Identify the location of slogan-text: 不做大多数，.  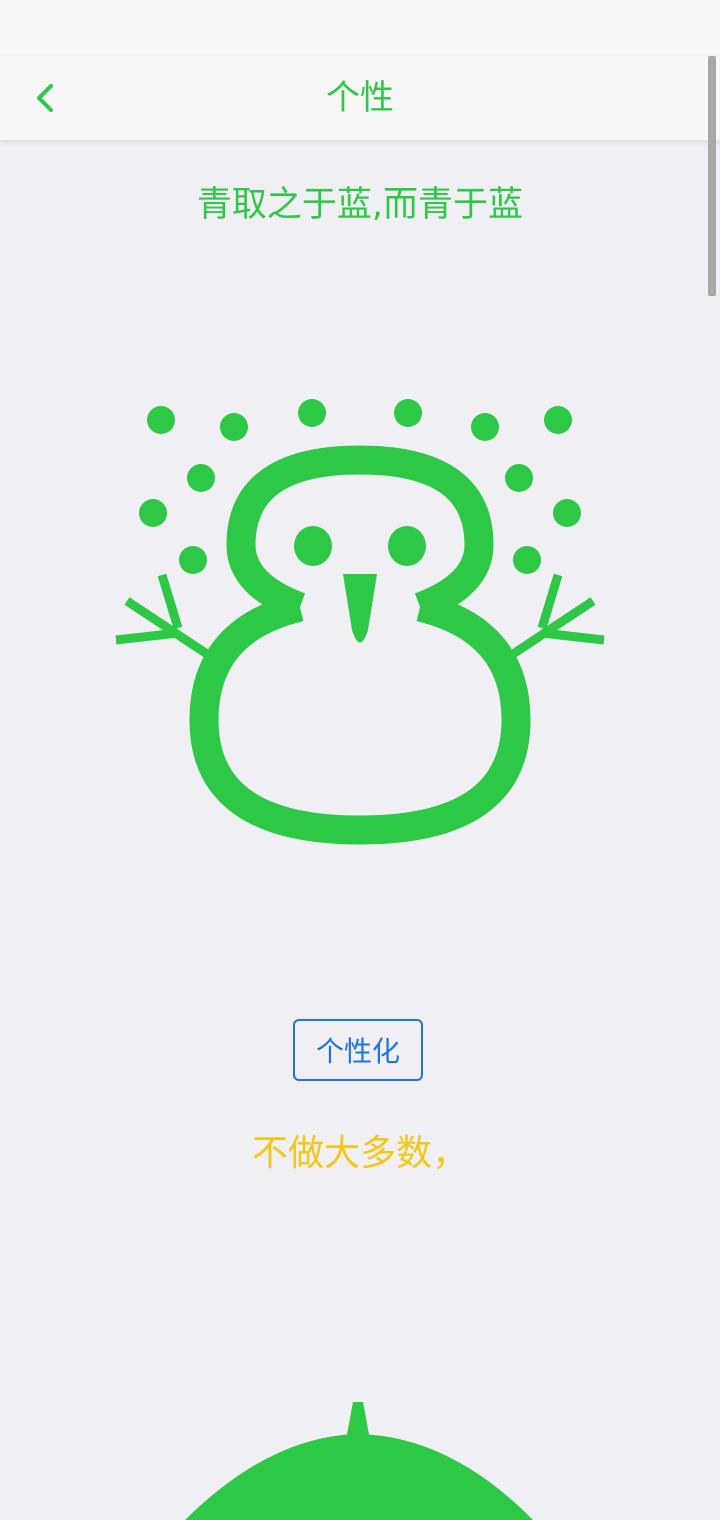
(359, 1153).